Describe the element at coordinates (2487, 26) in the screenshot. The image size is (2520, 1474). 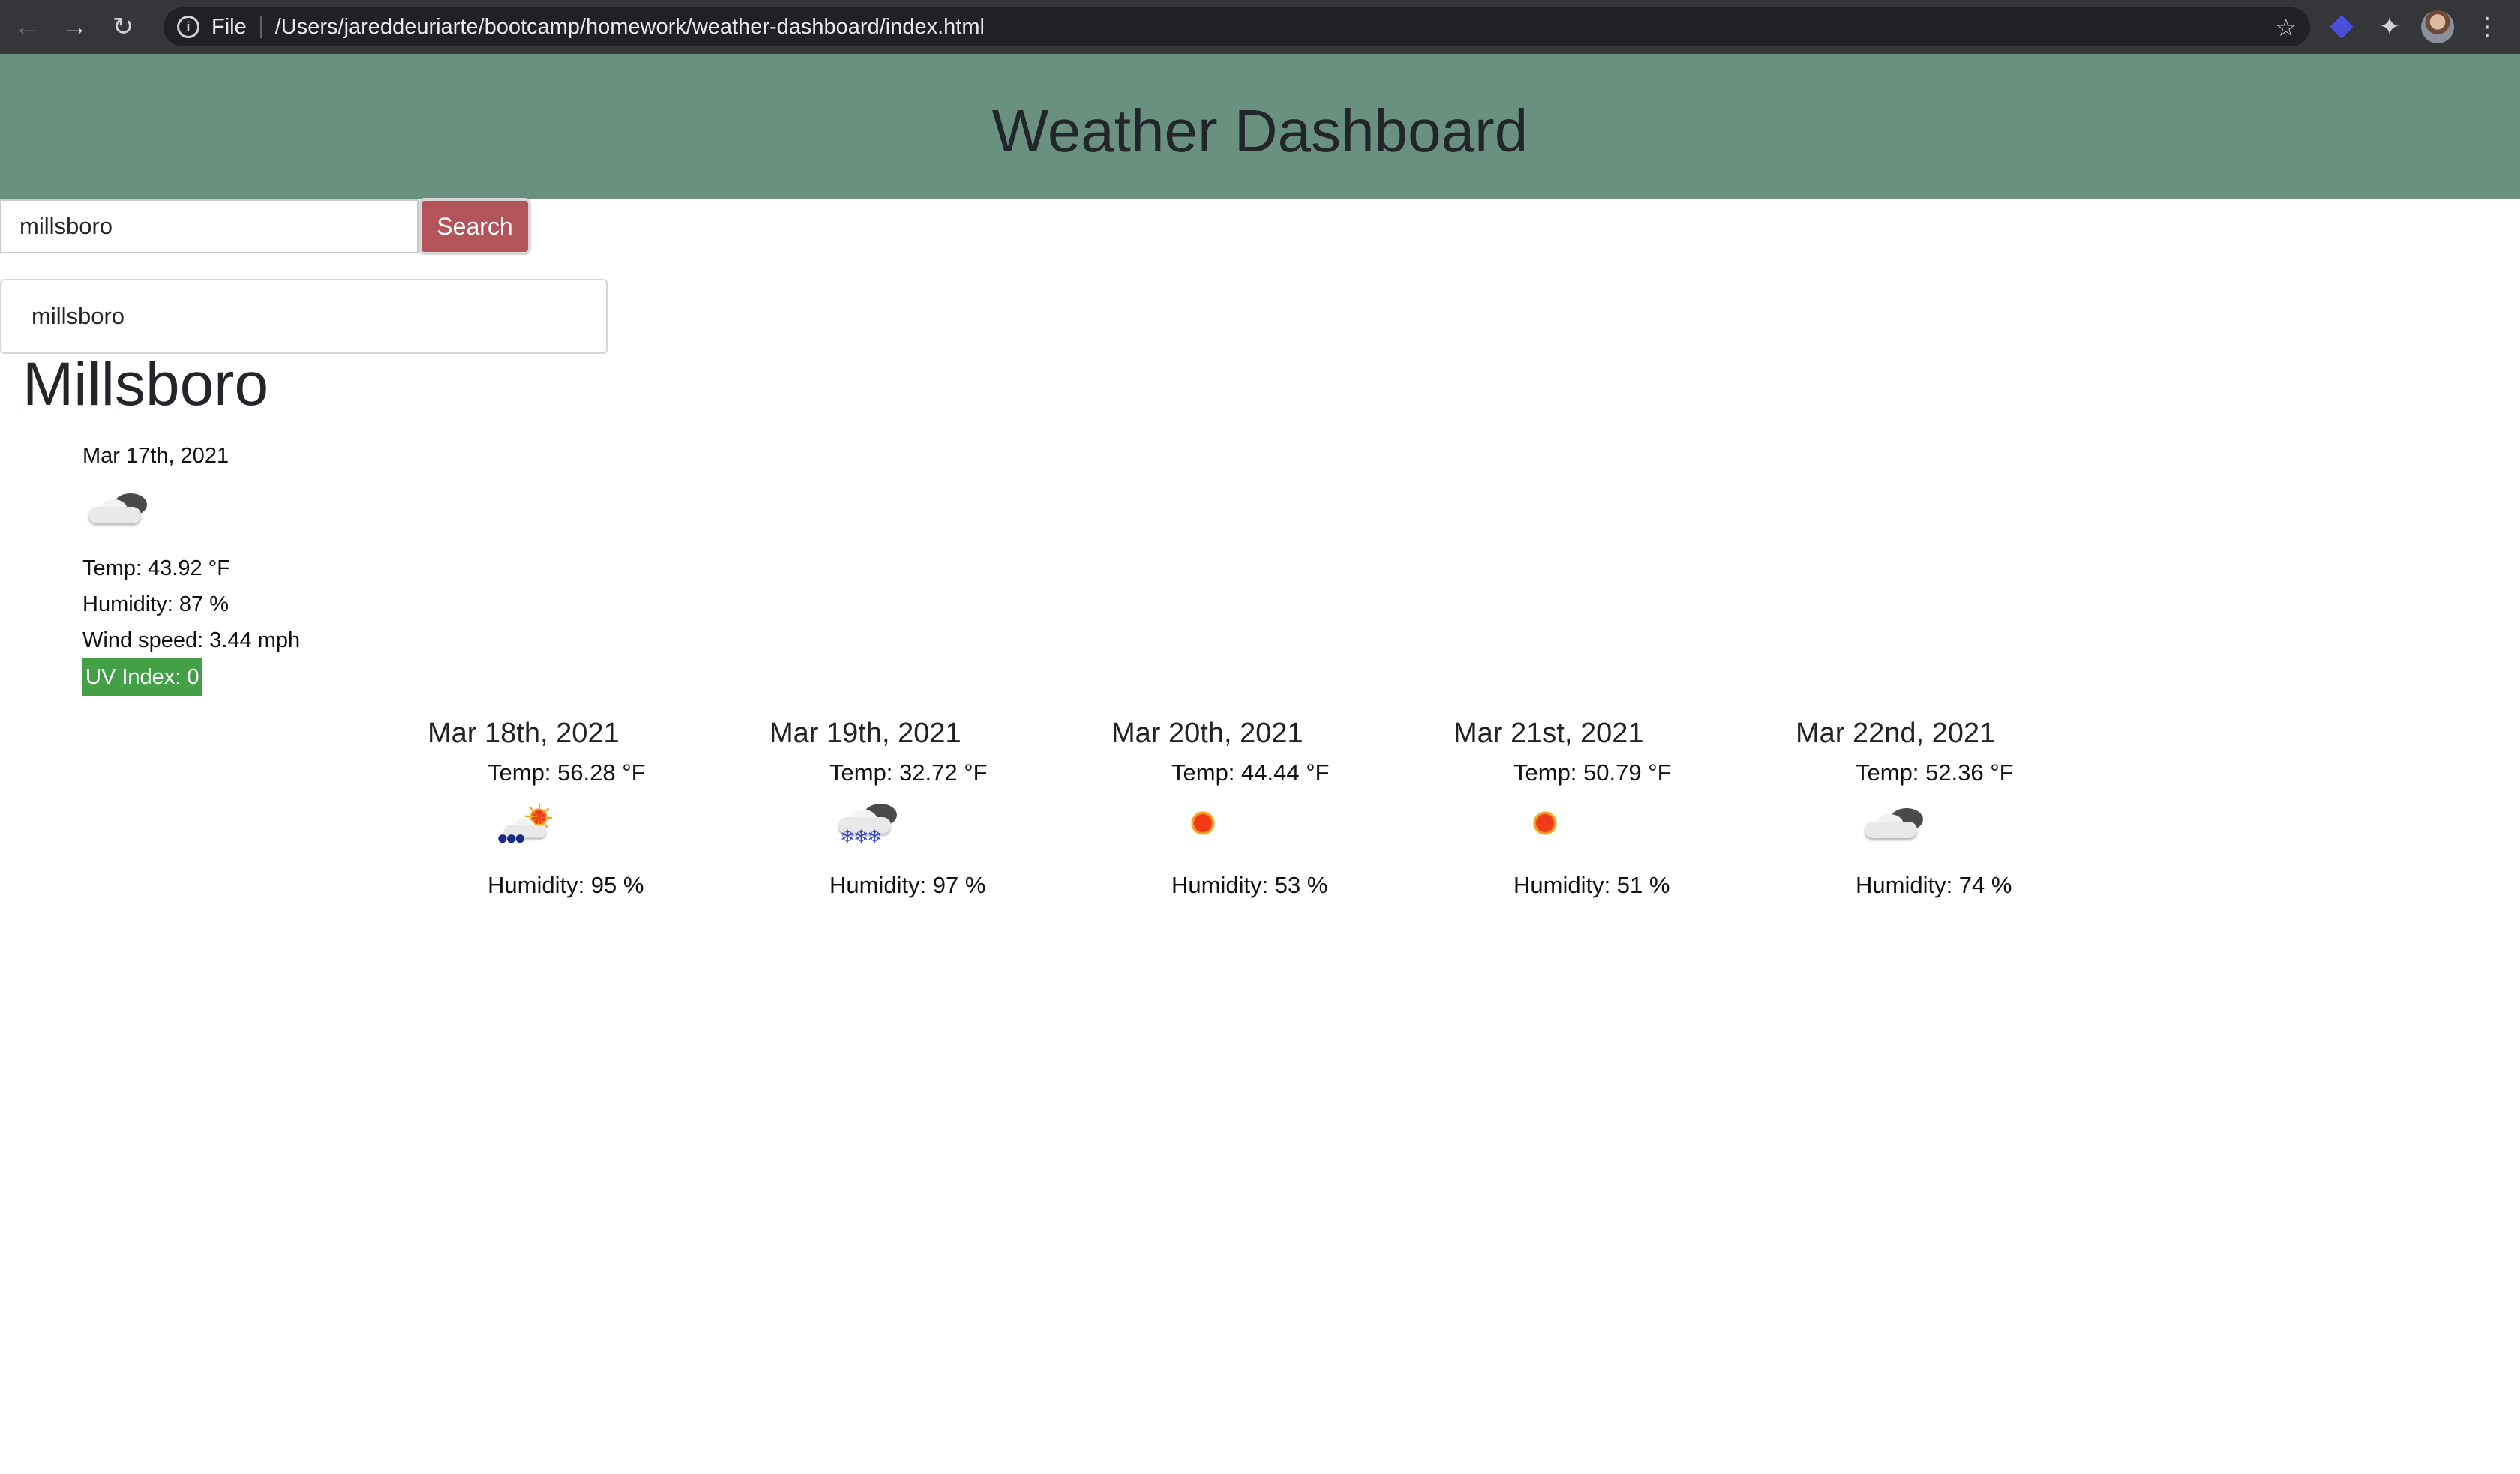
I see `more-menu-icon: ⋮` at that location.